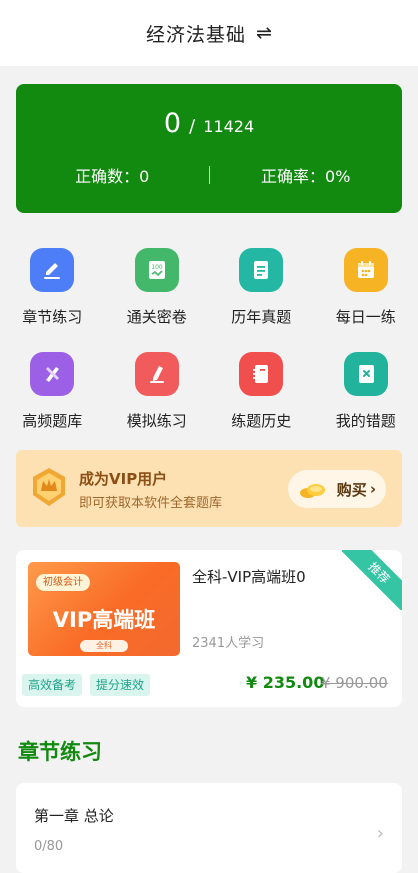 This screenshot has height=873, width=418. I want to click on section-title: 章节练习, so click(60, 751).